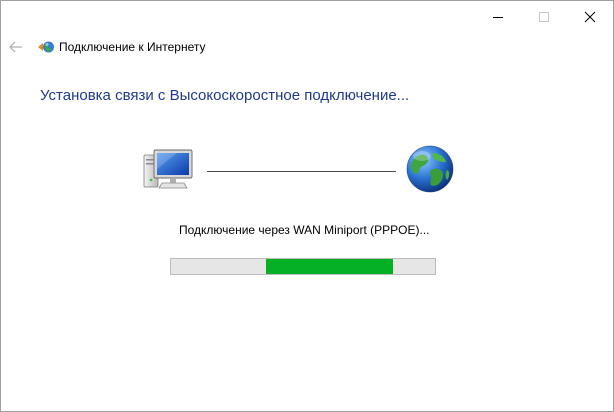 This screenshot has height=412, width=614. I want to click on maximize-button, so click(544, 16).